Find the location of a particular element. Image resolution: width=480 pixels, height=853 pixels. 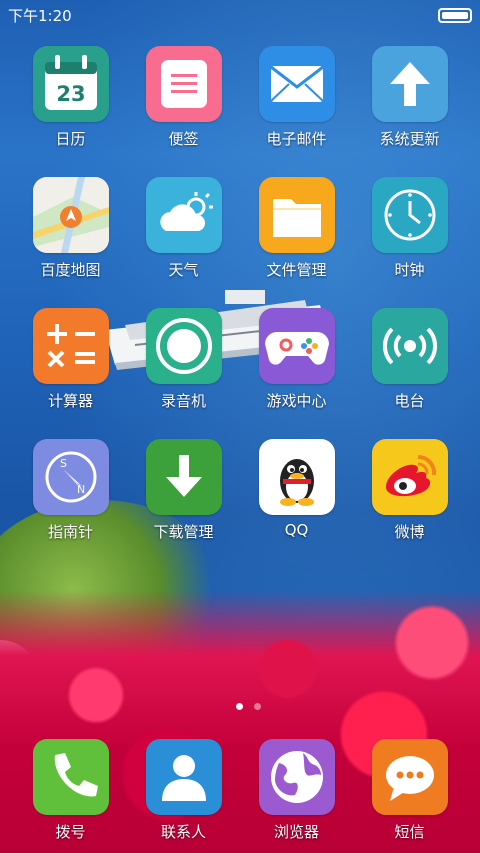

download-icon is located at coordinates (183, 477).